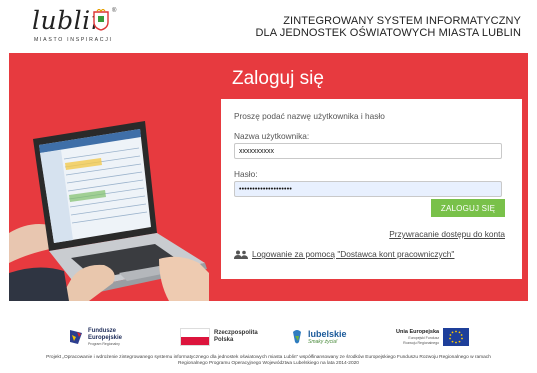  I want to click on password-group: Hasło:, so click(371, 183).